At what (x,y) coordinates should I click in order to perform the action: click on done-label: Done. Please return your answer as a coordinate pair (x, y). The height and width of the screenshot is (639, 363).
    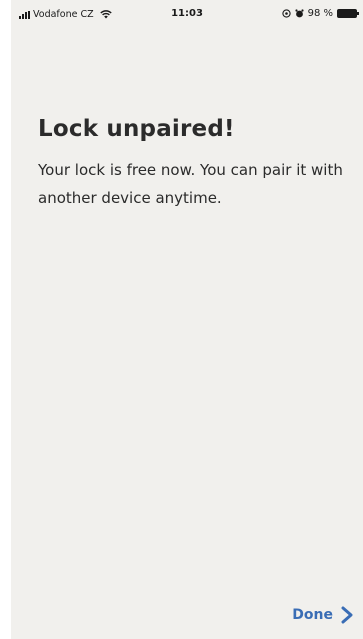
    Looking at the image, I should click on (312, 615).